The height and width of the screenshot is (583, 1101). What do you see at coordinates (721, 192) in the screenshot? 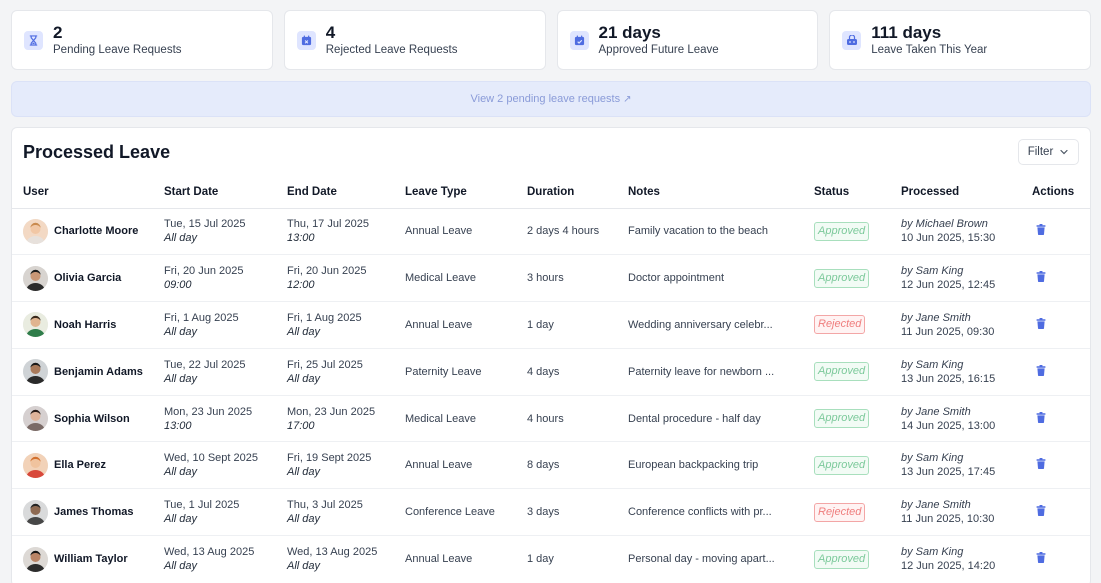
I see `column-header-notes: Notes` at bounding box center [721, 192].